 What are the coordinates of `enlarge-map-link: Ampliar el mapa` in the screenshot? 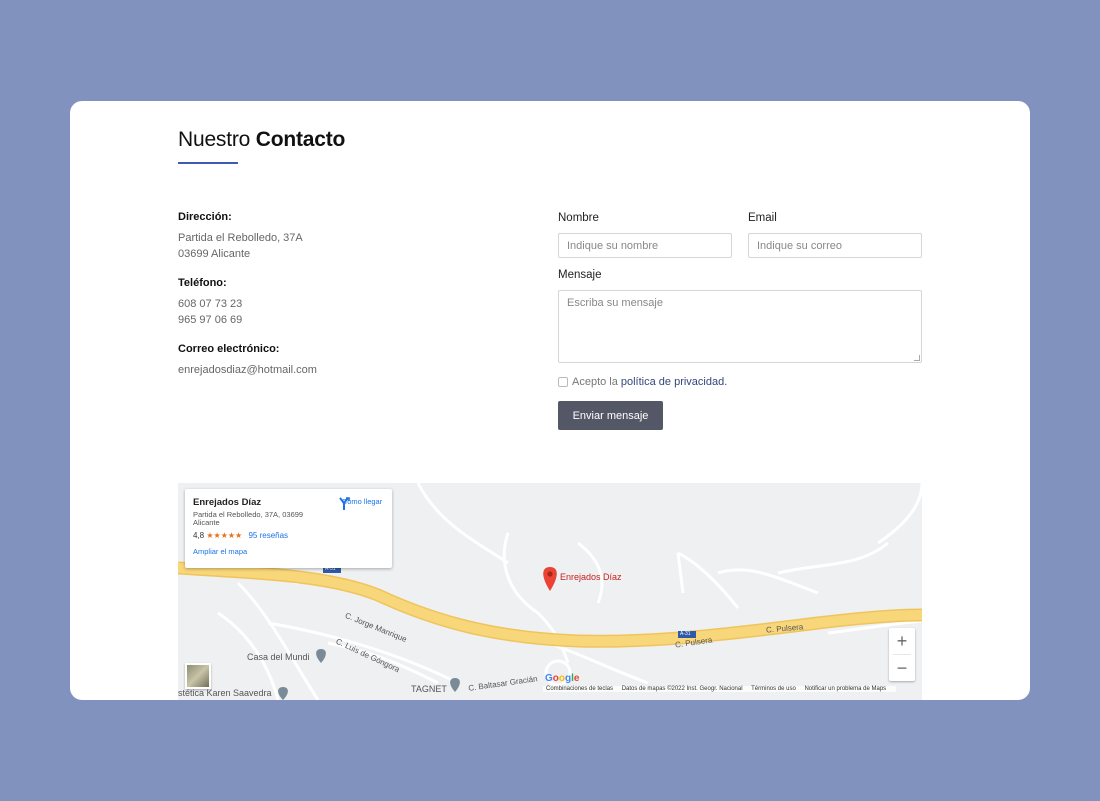 It's located at (288, 551).